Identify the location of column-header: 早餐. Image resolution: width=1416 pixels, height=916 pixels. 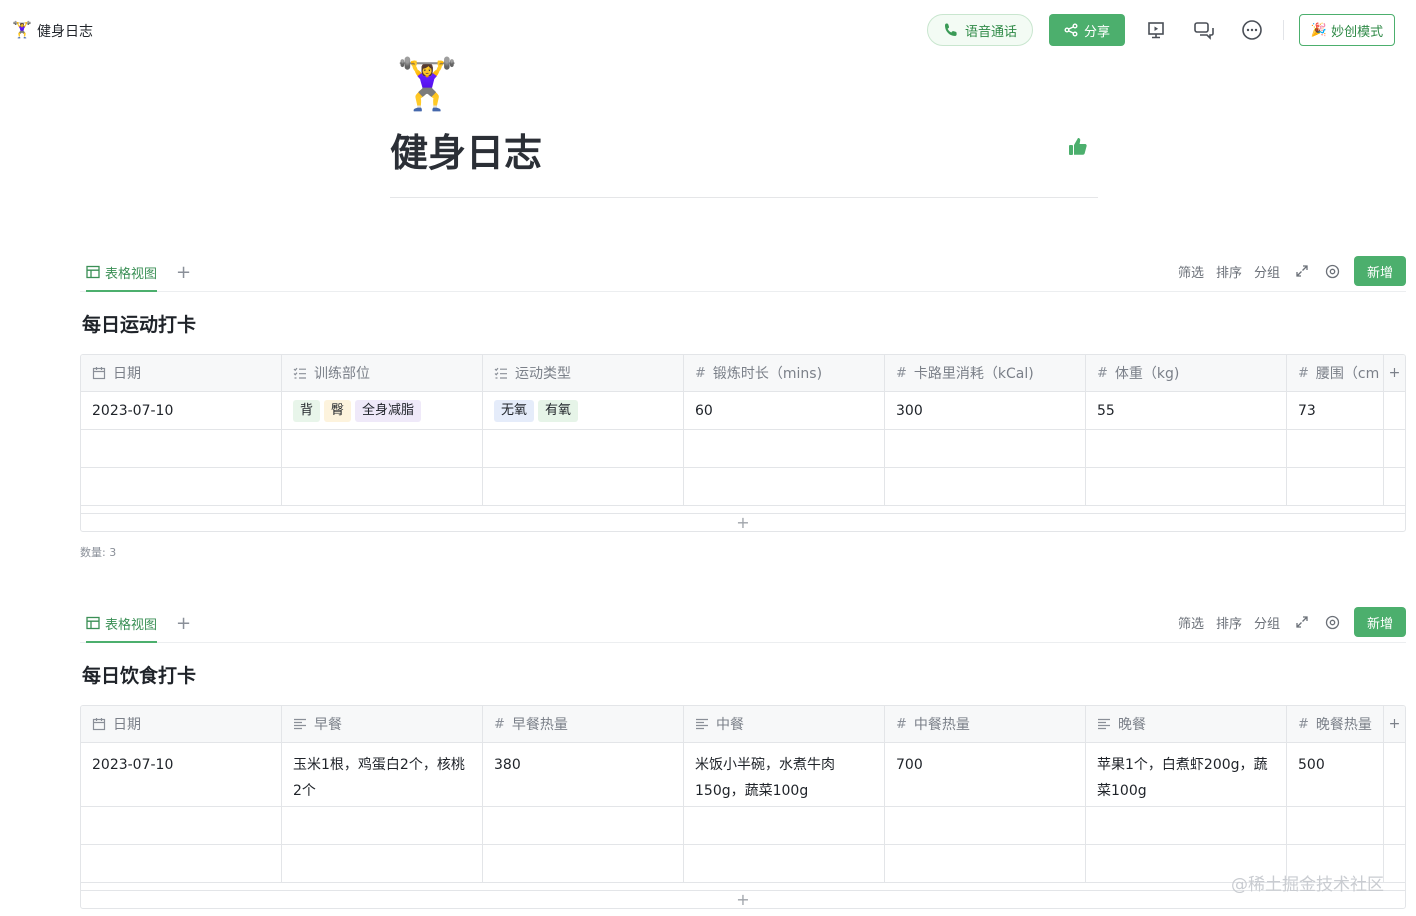
(382, 724).